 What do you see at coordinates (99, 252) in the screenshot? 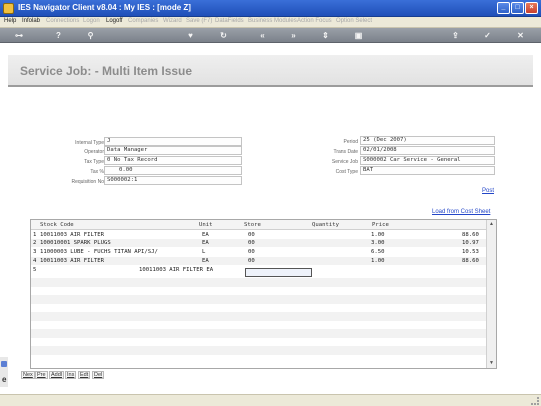
I see `stock-code-cell: 11000003 LUBE - FUCHS TITAN API/SJ/` at bounding box center [99, 252].